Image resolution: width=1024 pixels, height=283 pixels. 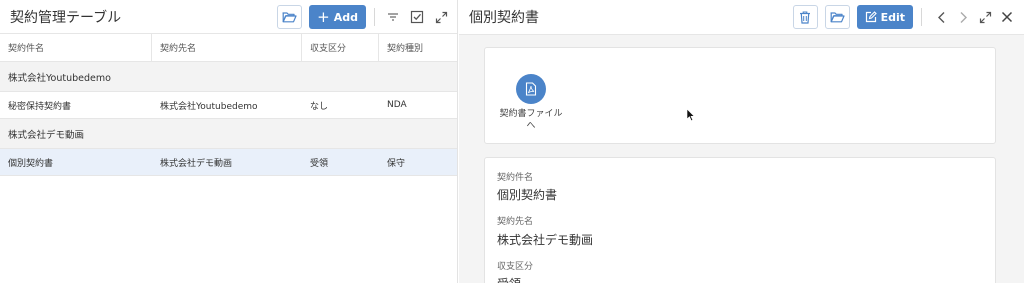 I want to click on table-cell: 株式会社デモ動画, so click(x=196, y=163).